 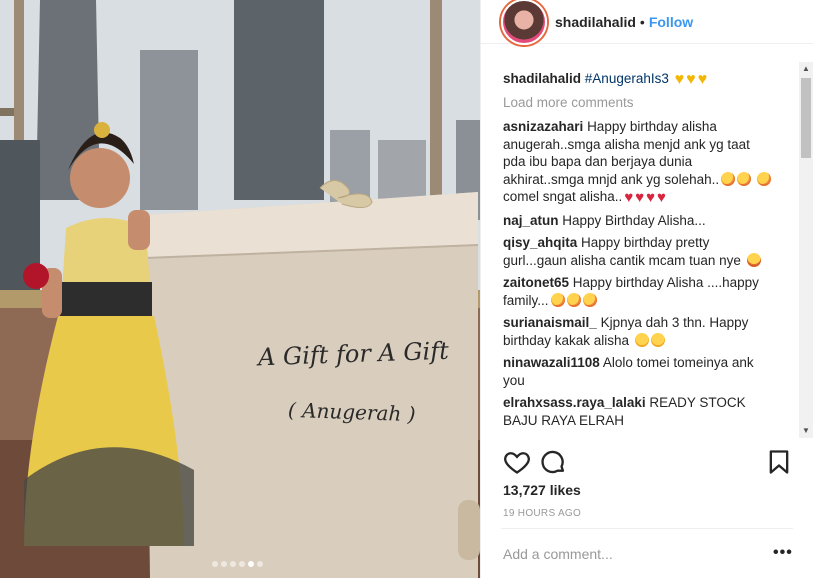 I want to click on load-more-comments-link: Load more comments, so click(x=637, y=103).